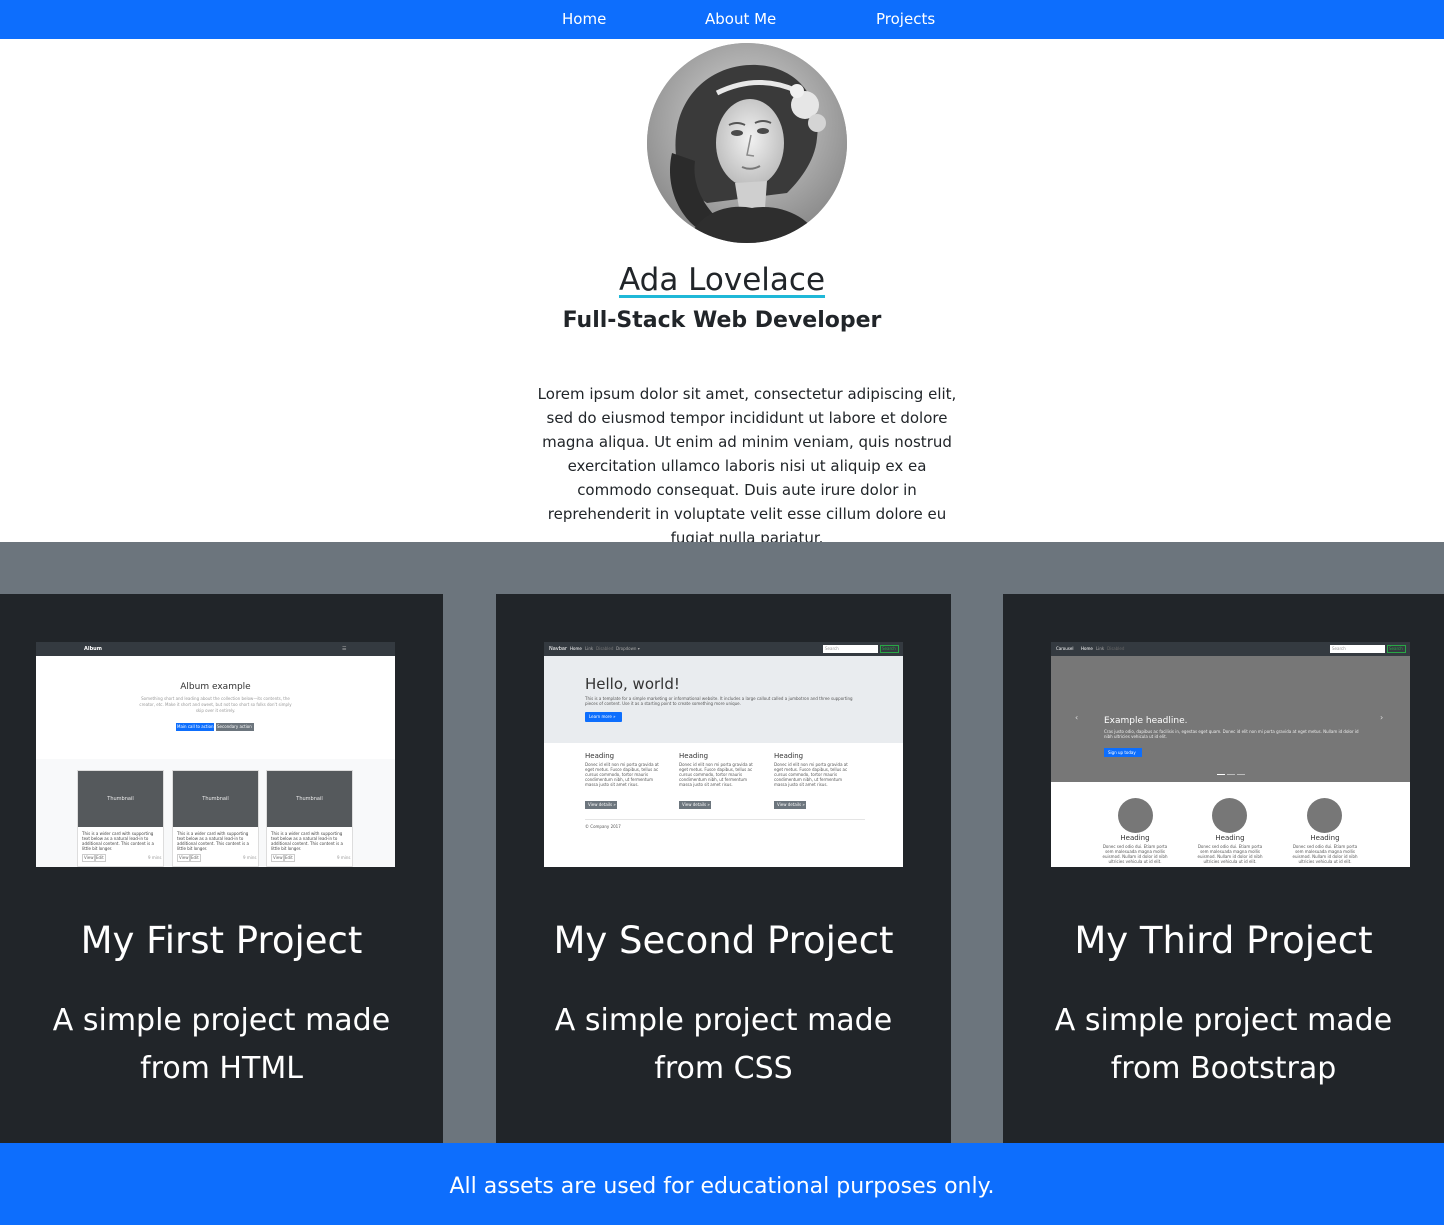  What do you see at coordinates (584, 19) in the screenshot?
I see `nav-link-home: Home` at bounding box center [584, 19].